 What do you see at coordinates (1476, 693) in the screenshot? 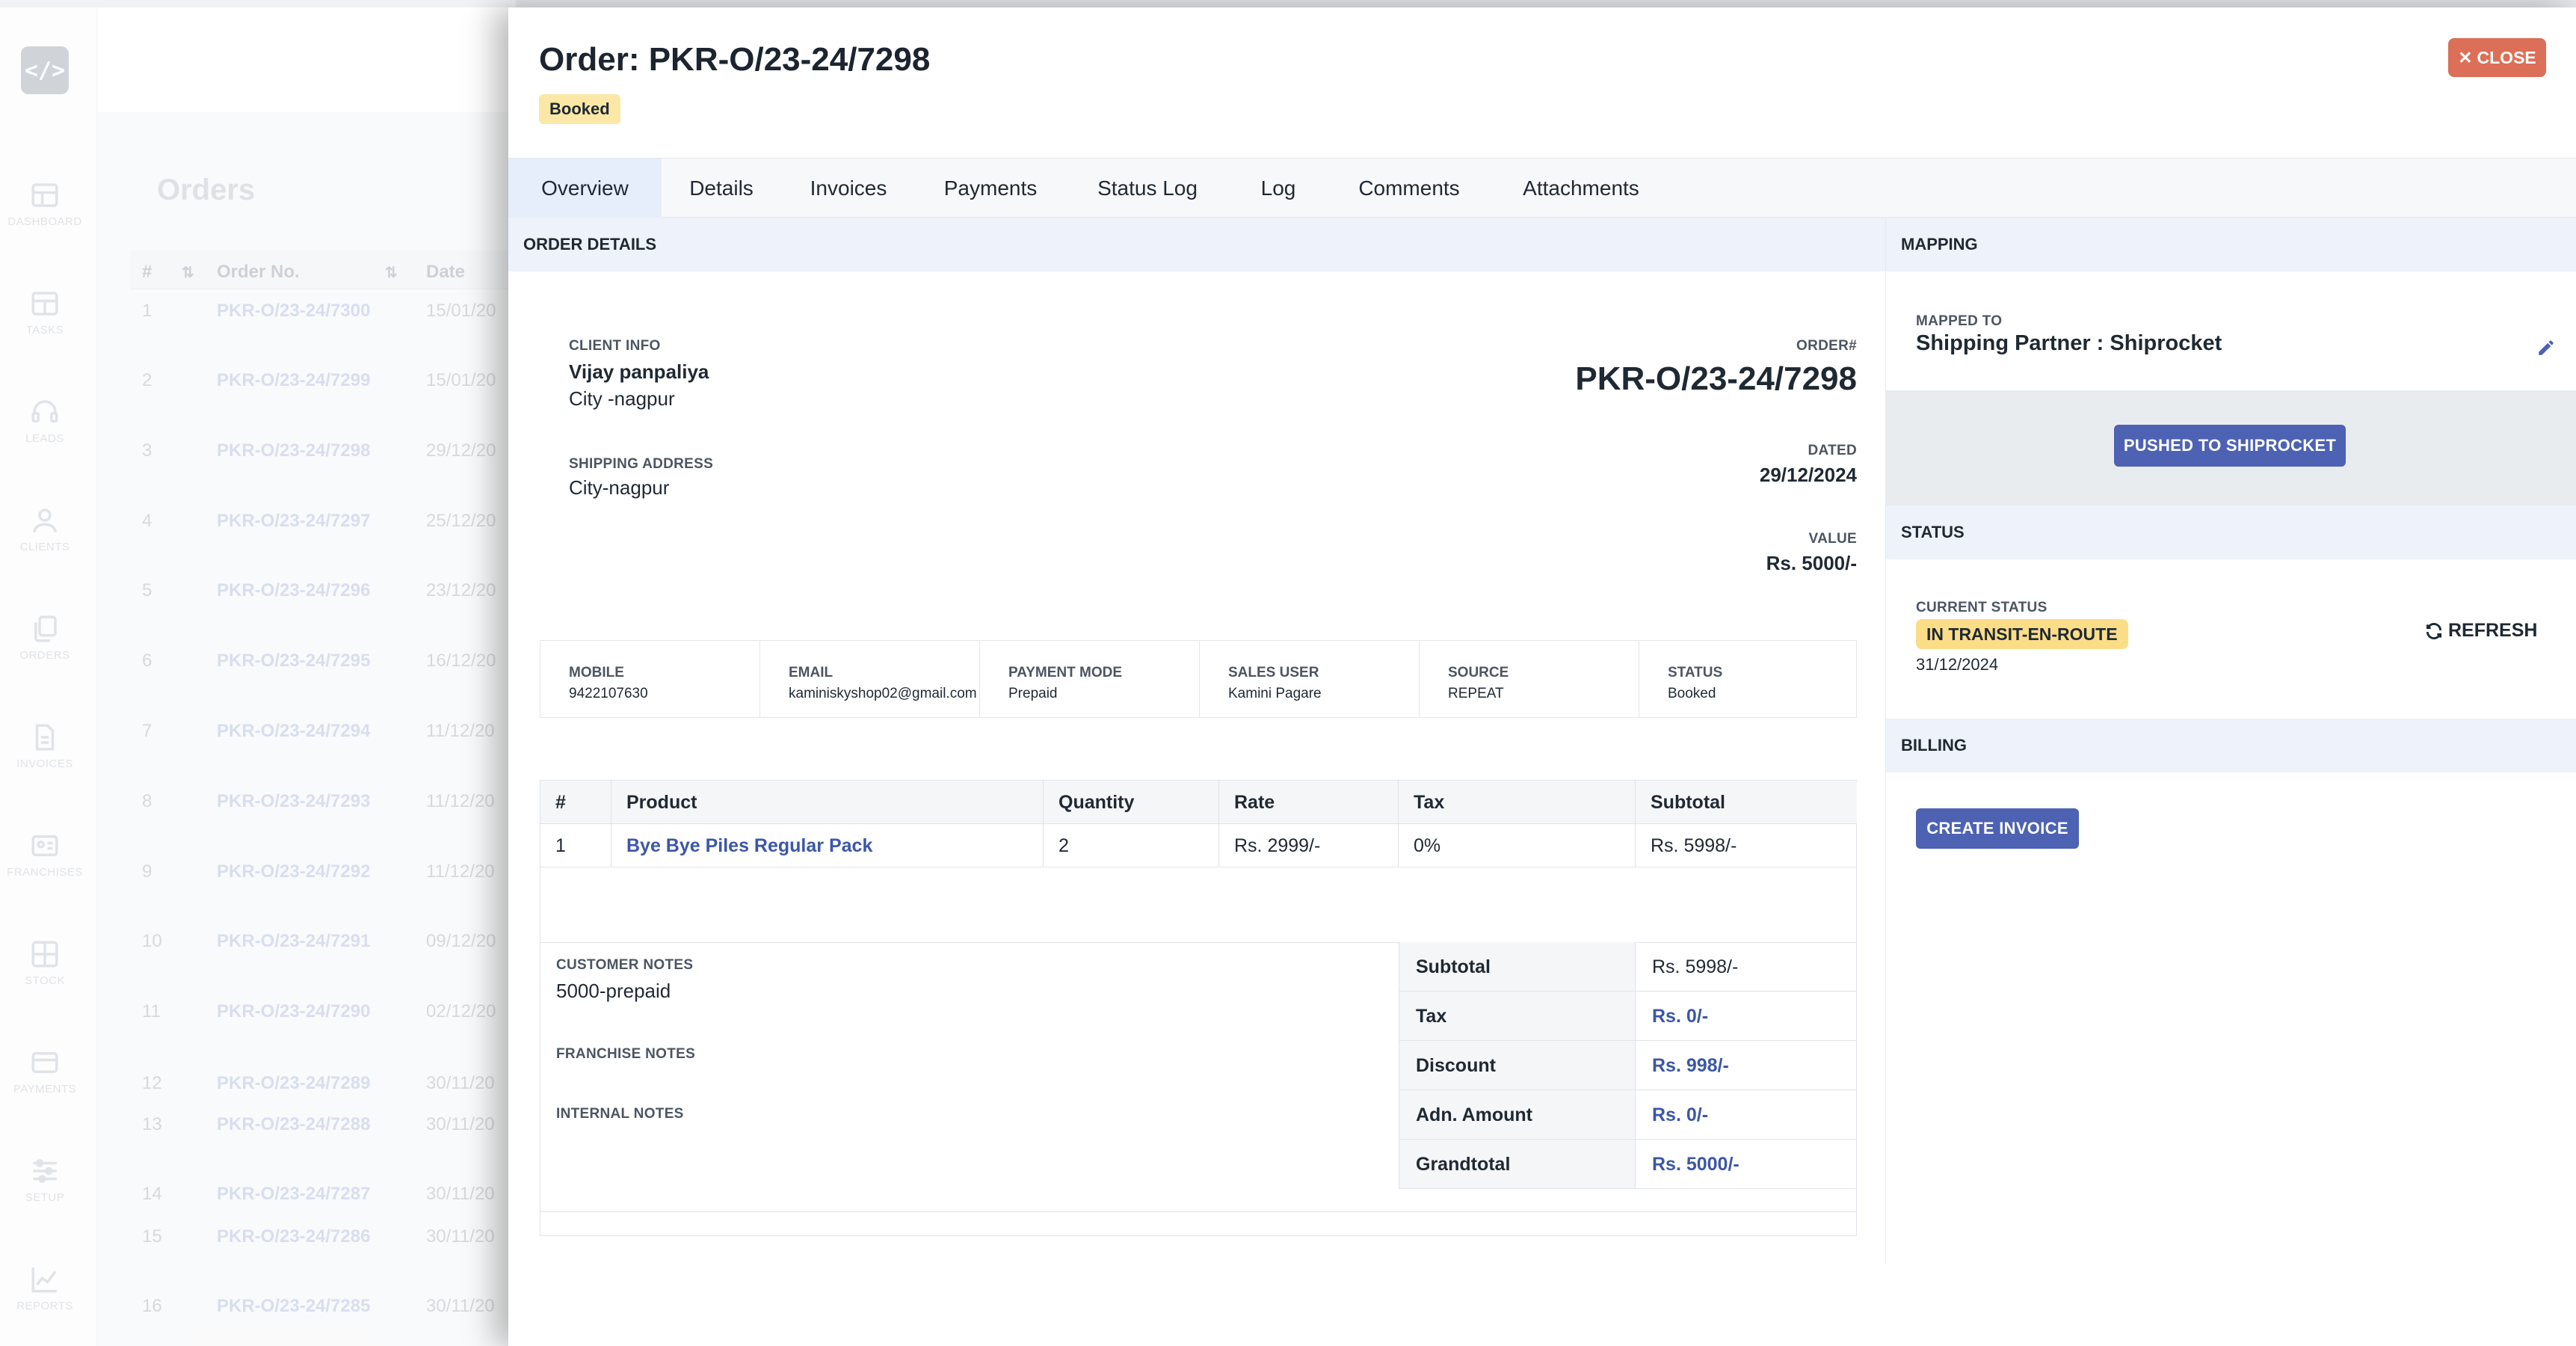
I see `info-value: REPEAT` at bounding box center [1476, 693].